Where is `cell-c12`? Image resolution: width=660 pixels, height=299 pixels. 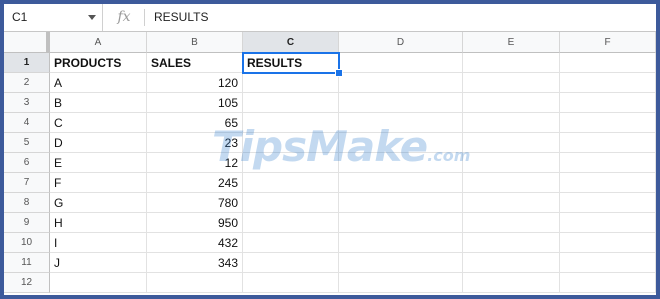 cell-c12 is located at coordinates (291, 283).